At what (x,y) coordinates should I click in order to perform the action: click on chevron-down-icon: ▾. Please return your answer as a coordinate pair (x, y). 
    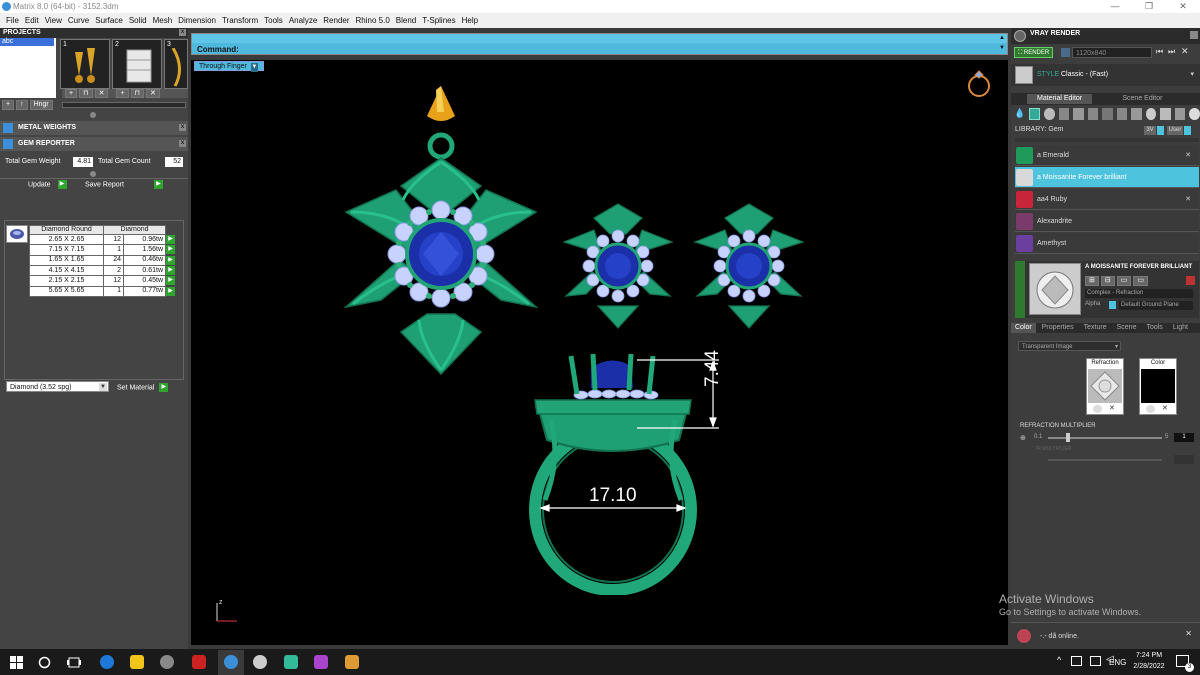
    Looking at the image, I should click on (1192, 74).